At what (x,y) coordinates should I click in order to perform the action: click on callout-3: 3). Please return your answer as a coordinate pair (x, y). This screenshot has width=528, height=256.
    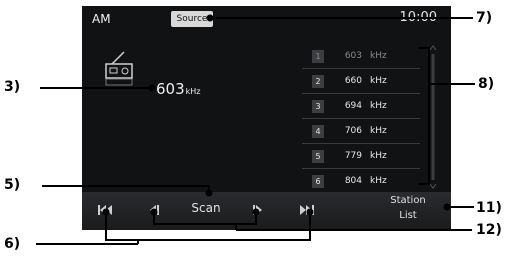
    Looking at the image, I should click on (12, 87).